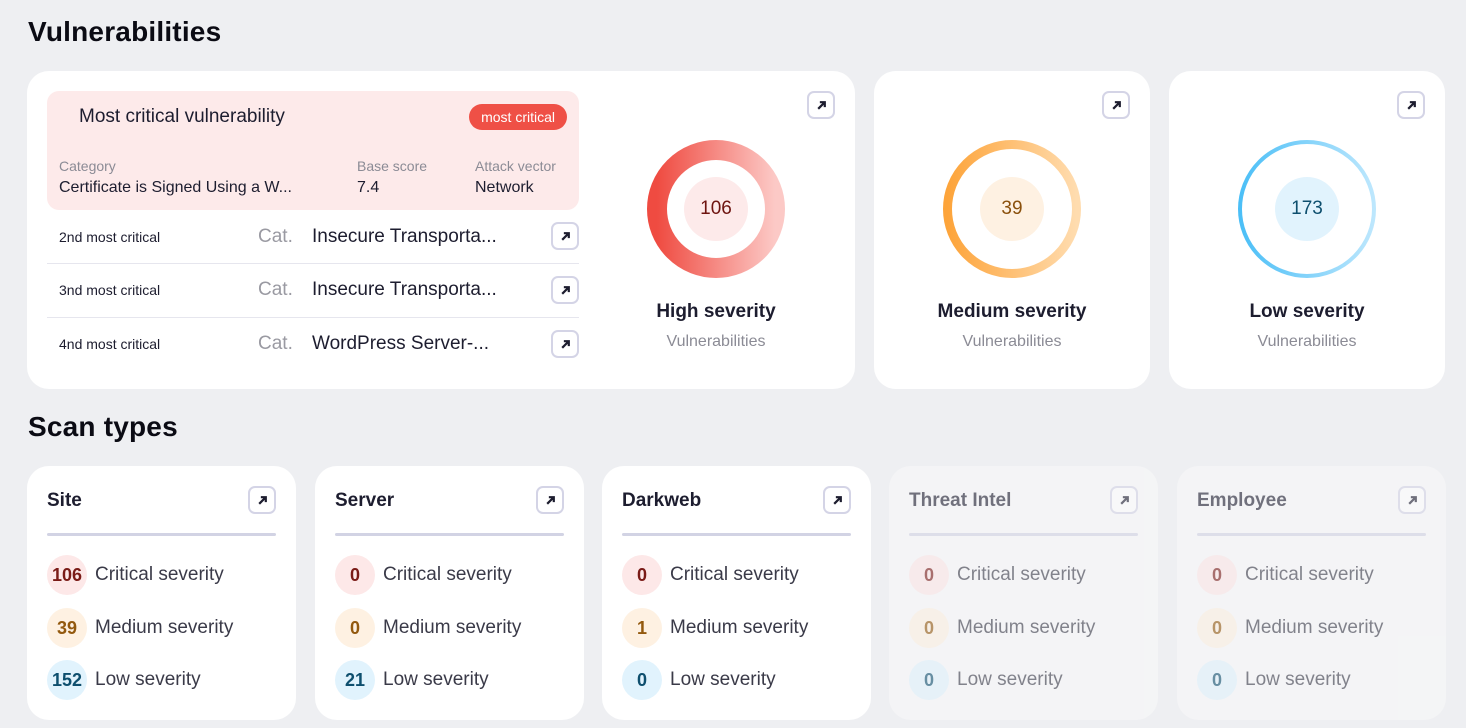 The image size is (1466, 728). Describe the element at coordinates (67, 575) in the screenshot. I see `critical-count: 106` at that location.